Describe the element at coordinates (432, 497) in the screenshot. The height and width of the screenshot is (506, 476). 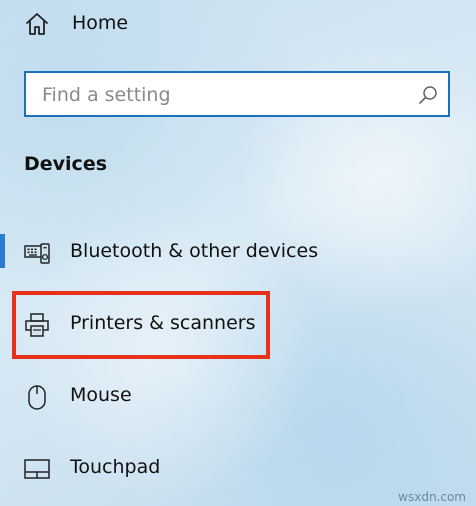
I see `watermark: wsxdn.com` at that location.